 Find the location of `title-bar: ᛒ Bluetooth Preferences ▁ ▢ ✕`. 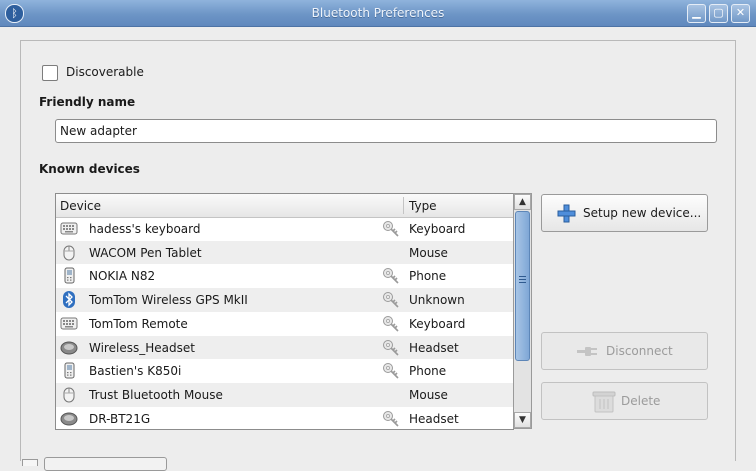

title-bar: ᛒ Bluetooth Preferences ▁ ▢ ✕ is located at coordinates (378, 13).